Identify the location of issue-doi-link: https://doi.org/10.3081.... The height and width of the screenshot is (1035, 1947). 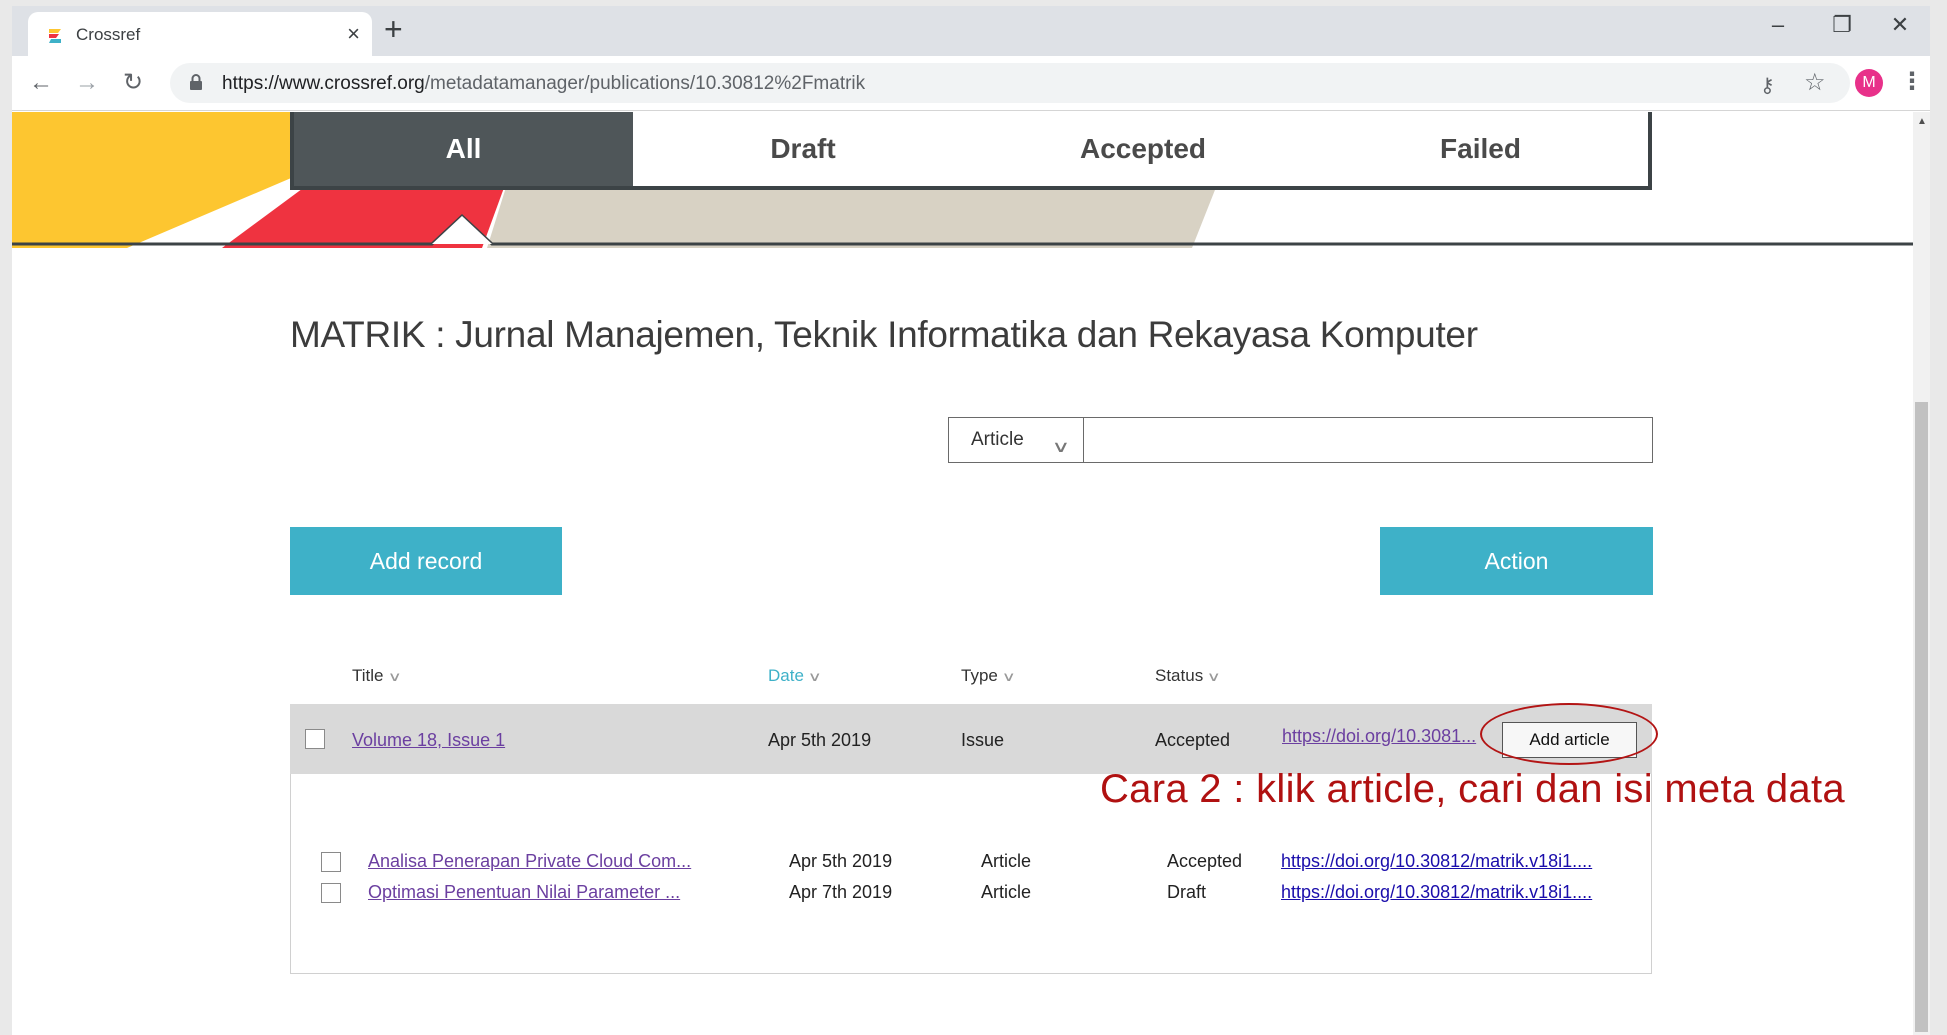
(1379, 736).